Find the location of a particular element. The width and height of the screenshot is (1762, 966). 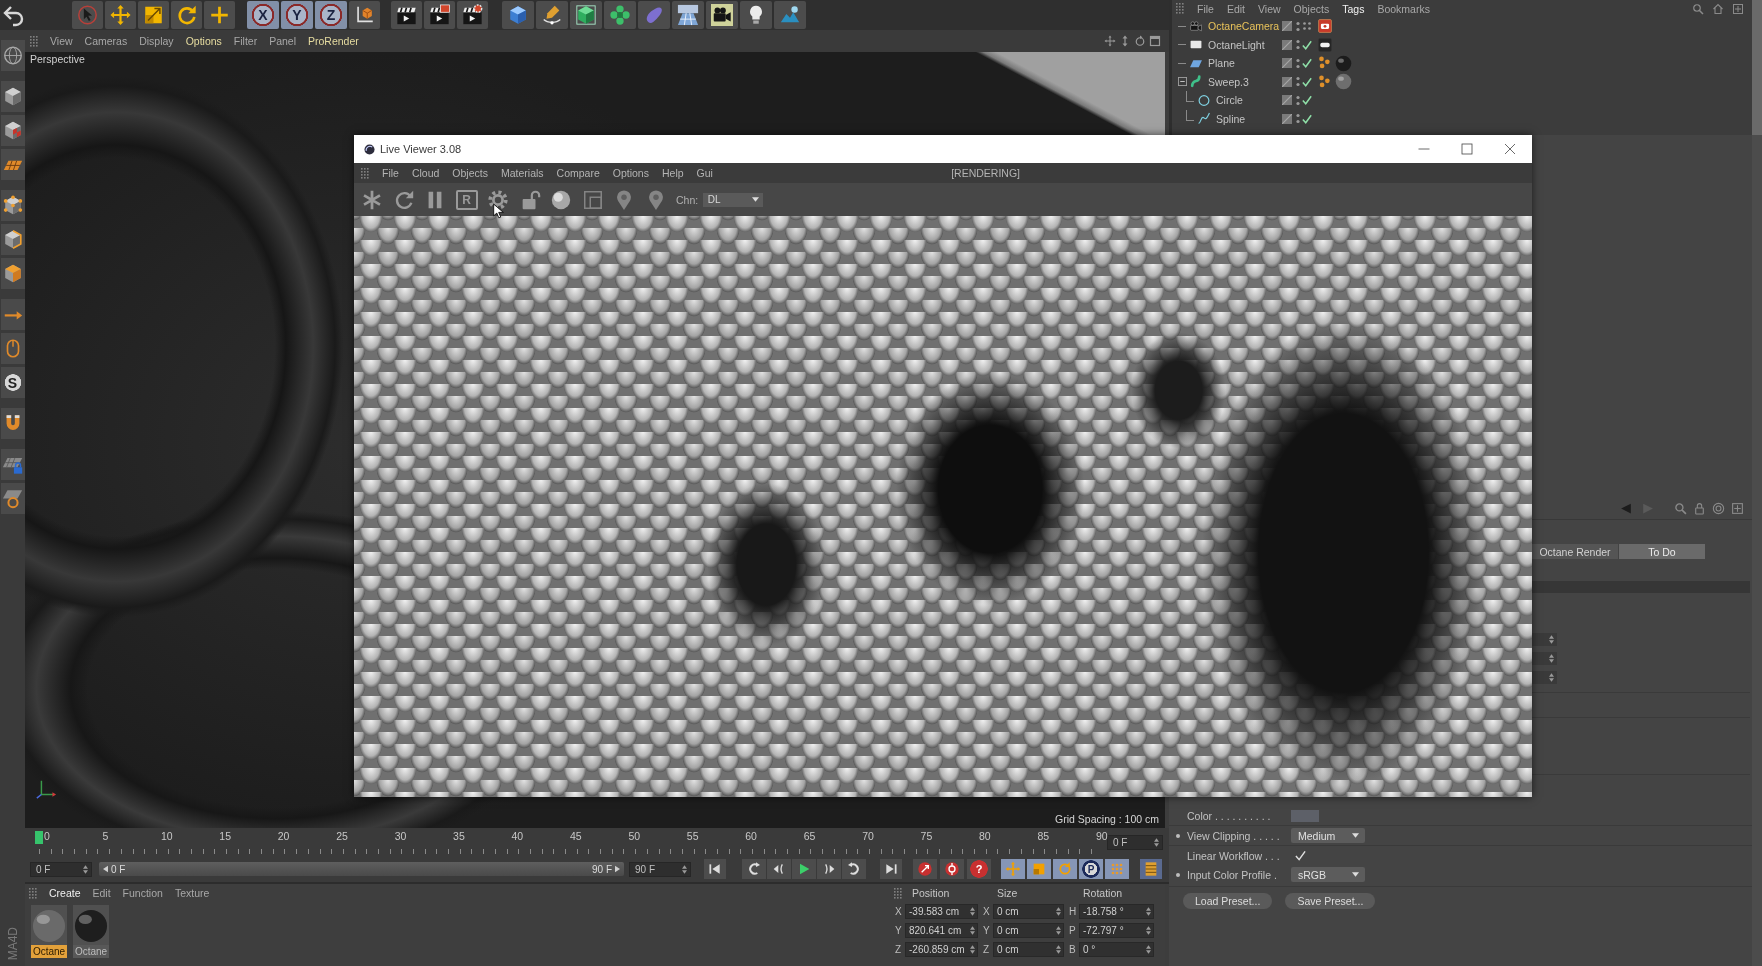

keyframe-help-button: ? is located at coordinates (979, 869).